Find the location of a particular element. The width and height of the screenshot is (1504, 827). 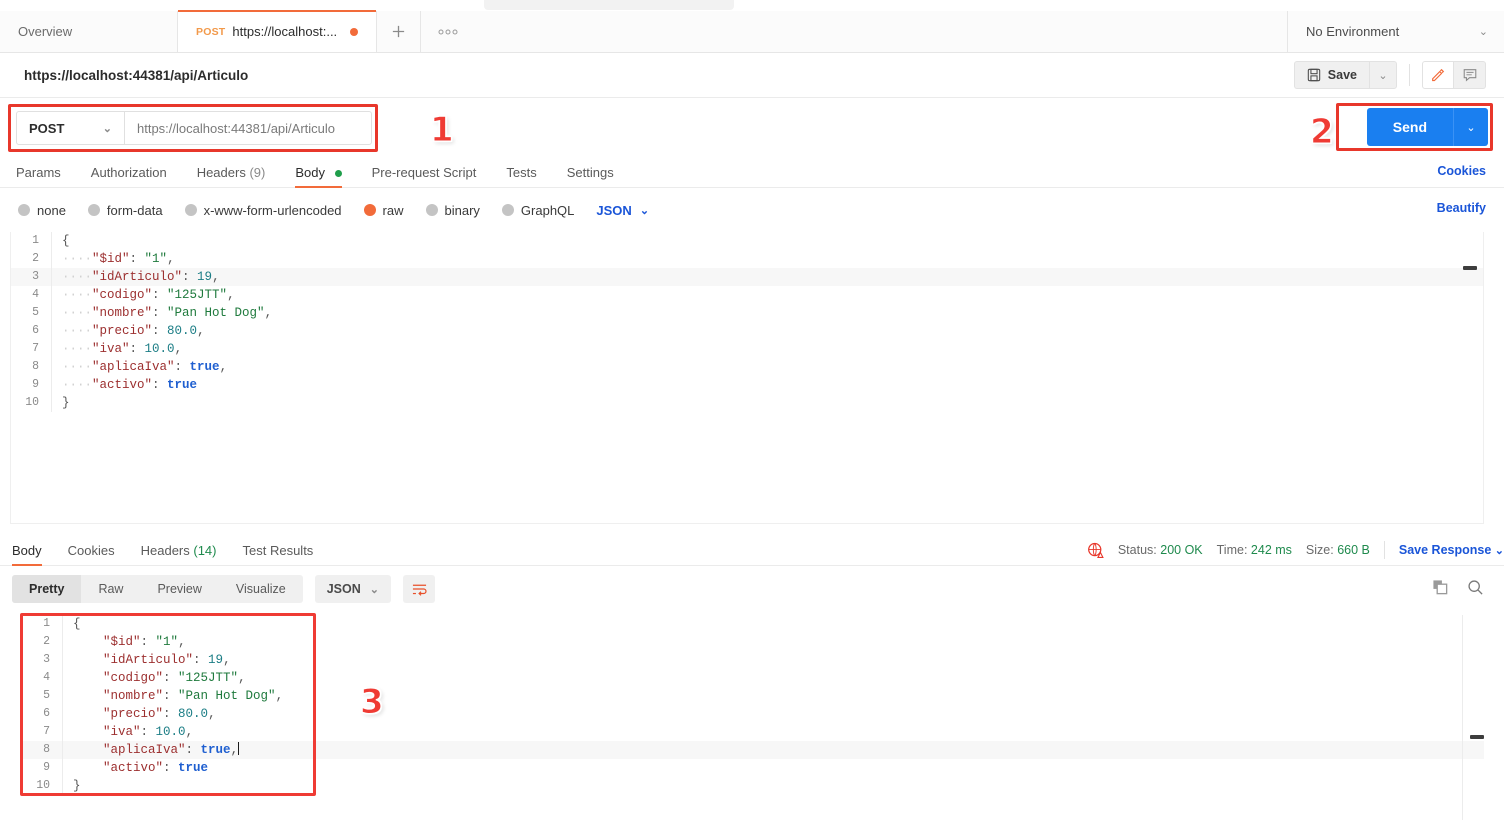

code-line: 4 ····"codigo": "125JTT", is located at coordinates (747, 295).